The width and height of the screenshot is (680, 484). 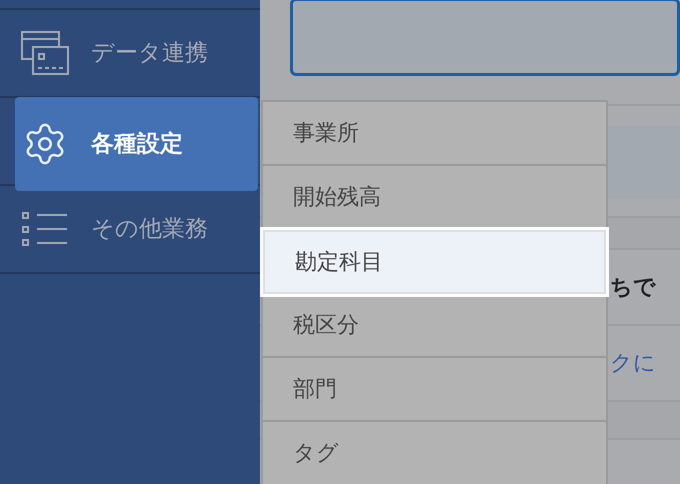 I want to click on sidebar-item: その他業務, so click(x=140, y=229).